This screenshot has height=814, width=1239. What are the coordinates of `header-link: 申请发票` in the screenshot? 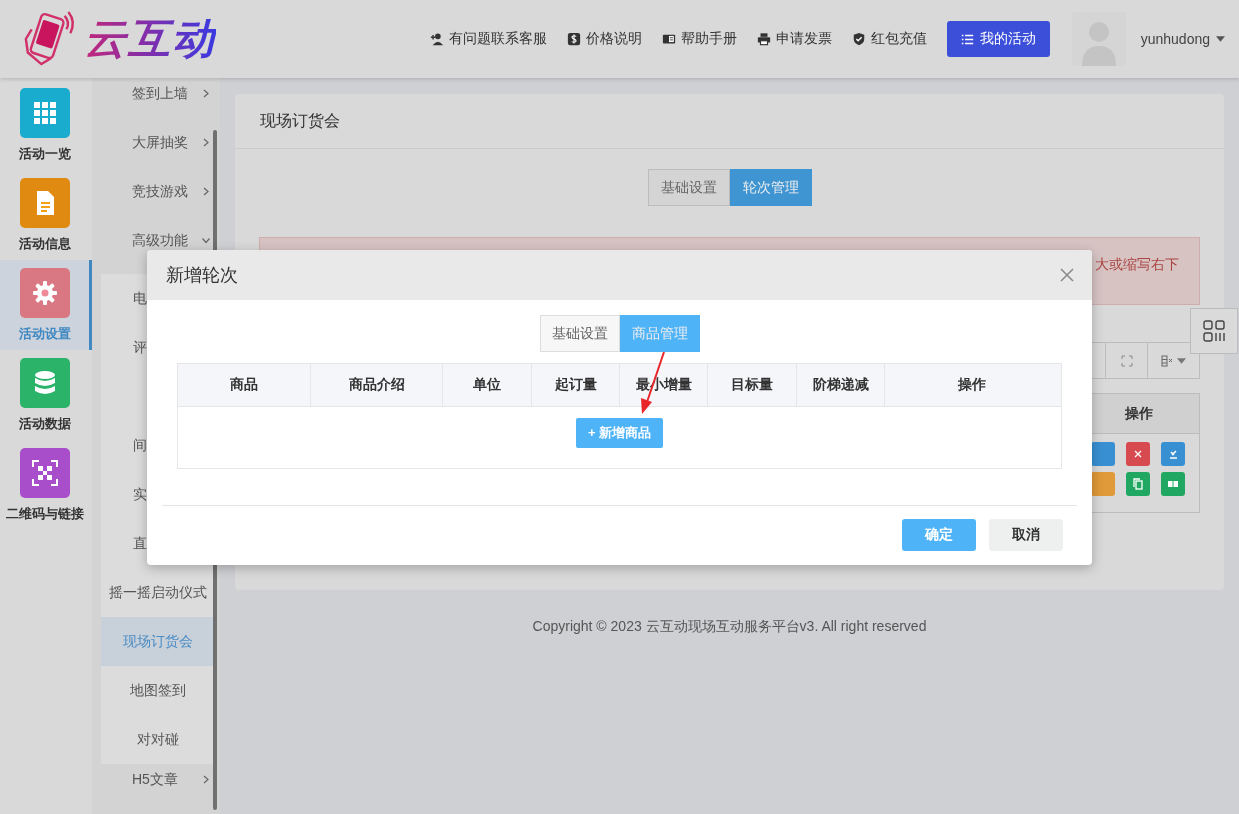 It's located at (794, 39).